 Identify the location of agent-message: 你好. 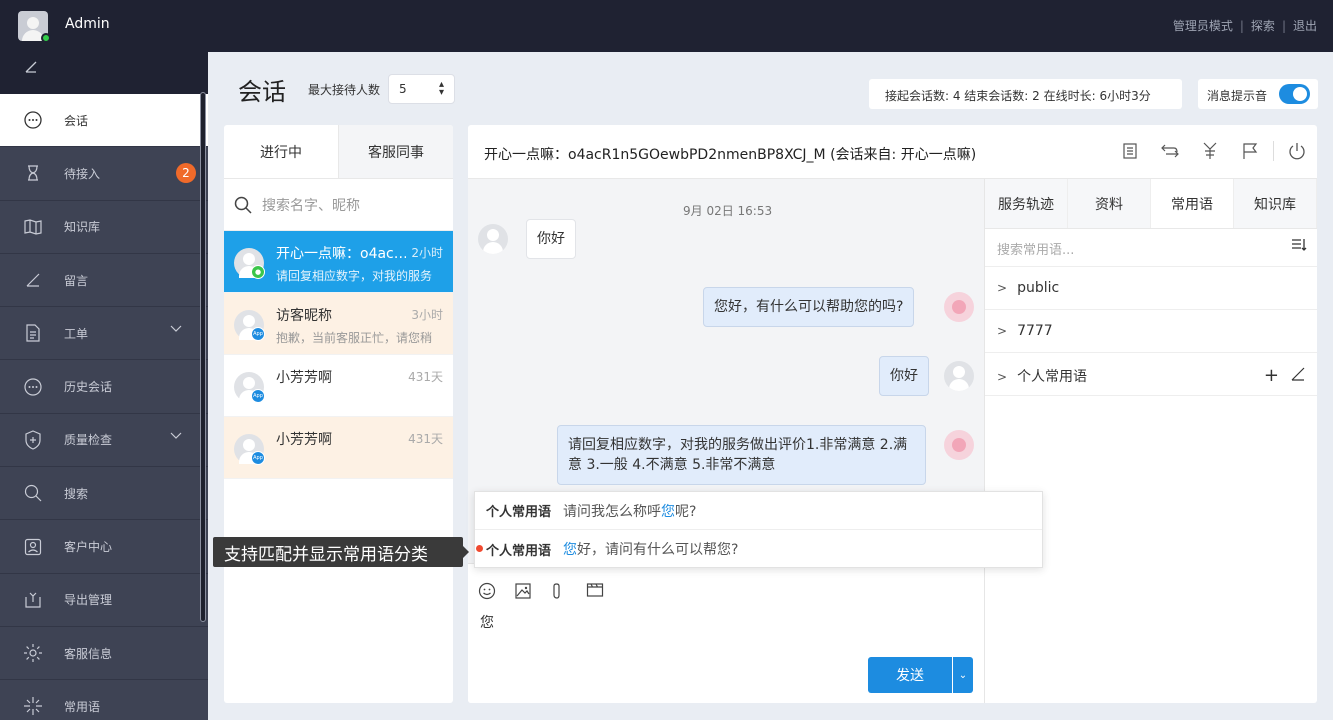
(904, 376).